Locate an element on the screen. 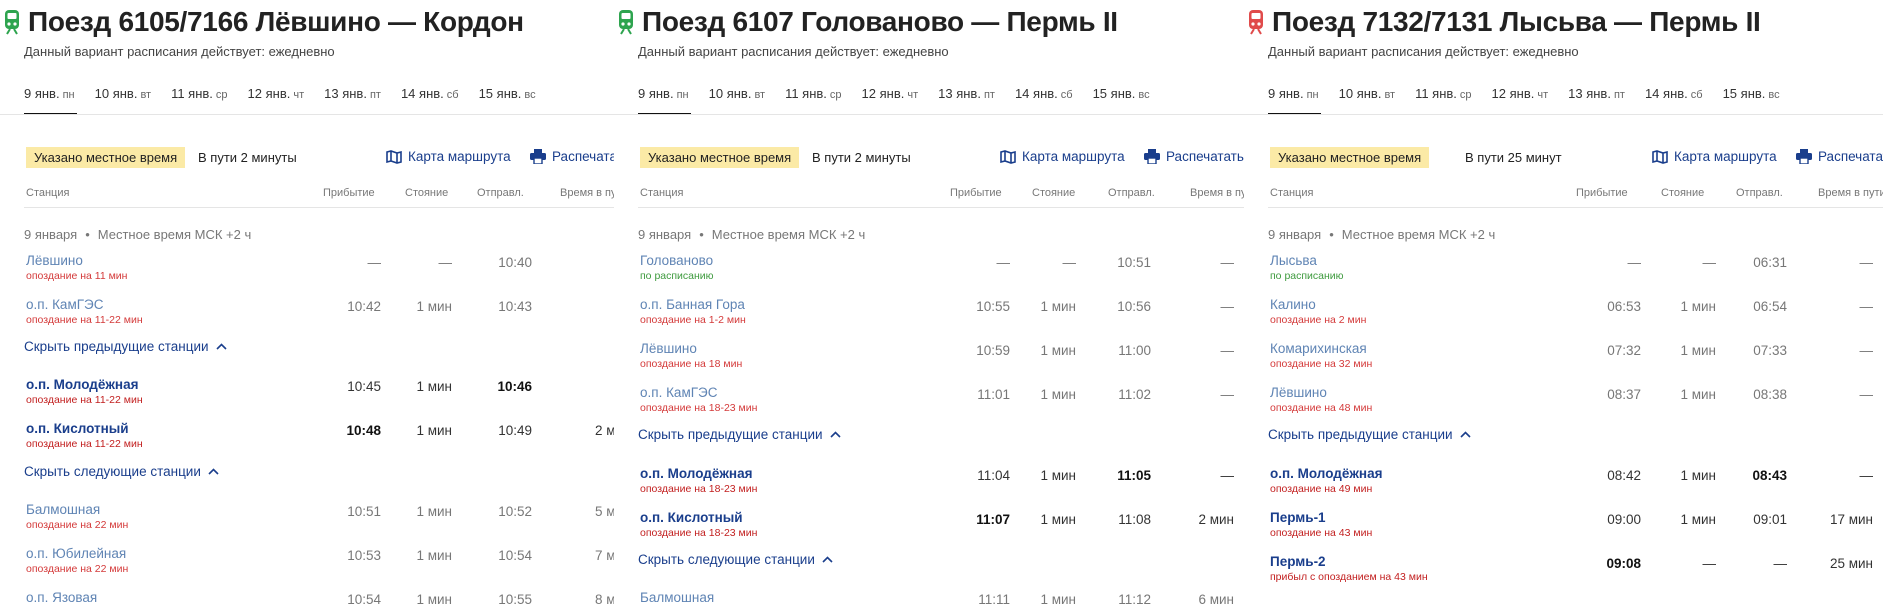 The width and height of the screenshot is (1883, 610). delay-status: прибыл с опозданием на 43 мин is located at coordinates (1349, 577).